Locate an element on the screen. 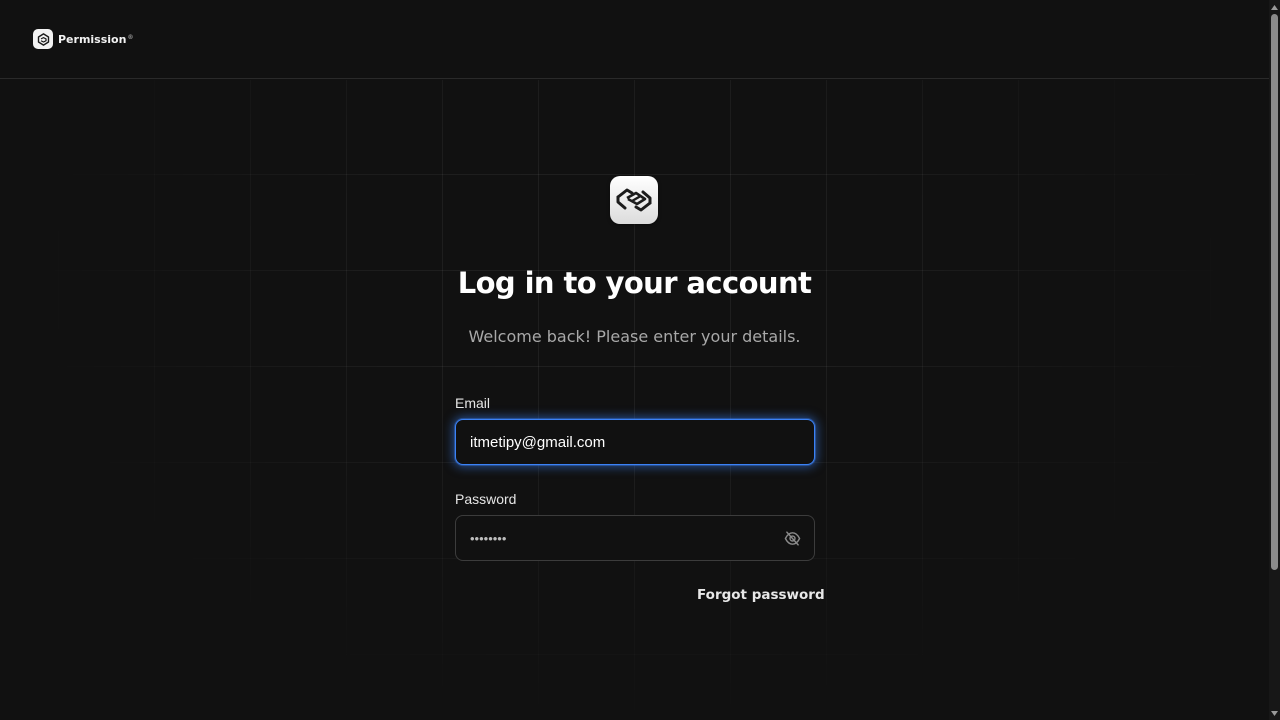 The image size is (1280, 720). top-bar: Permission® is located at coordinates (634, 39).